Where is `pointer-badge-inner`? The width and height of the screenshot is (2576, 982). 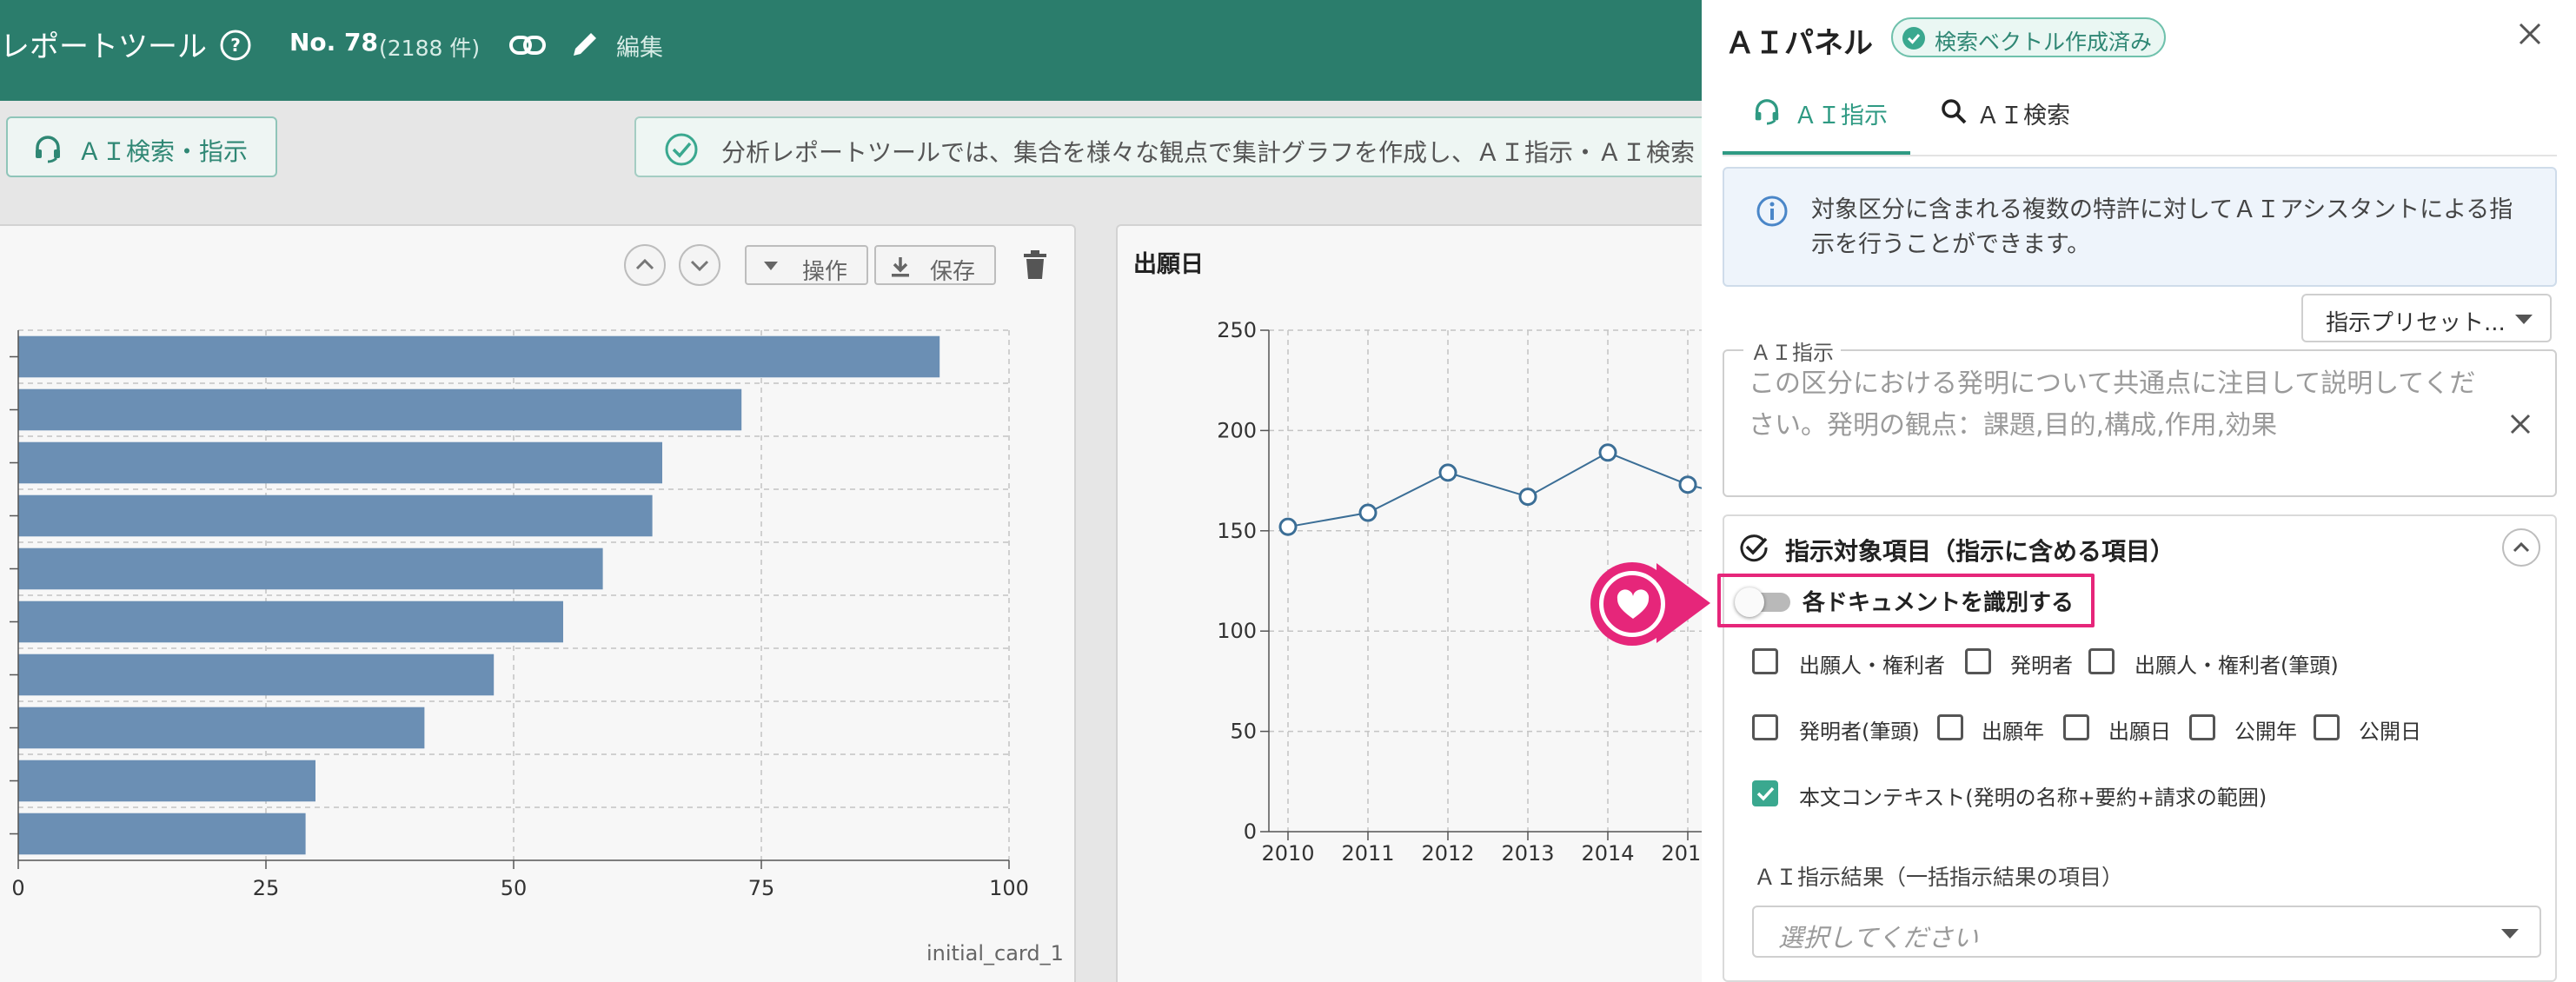
pointer-badge-inner is located at coordinates (1632, 604).